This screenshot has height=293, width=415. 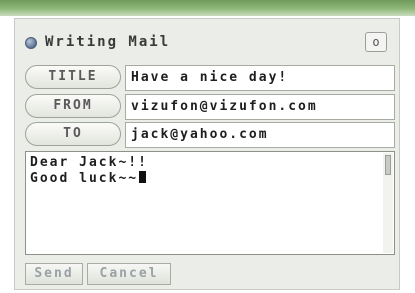 I want to click on from-field: vizufon@vizufon.com, so click(x=260, y=107).